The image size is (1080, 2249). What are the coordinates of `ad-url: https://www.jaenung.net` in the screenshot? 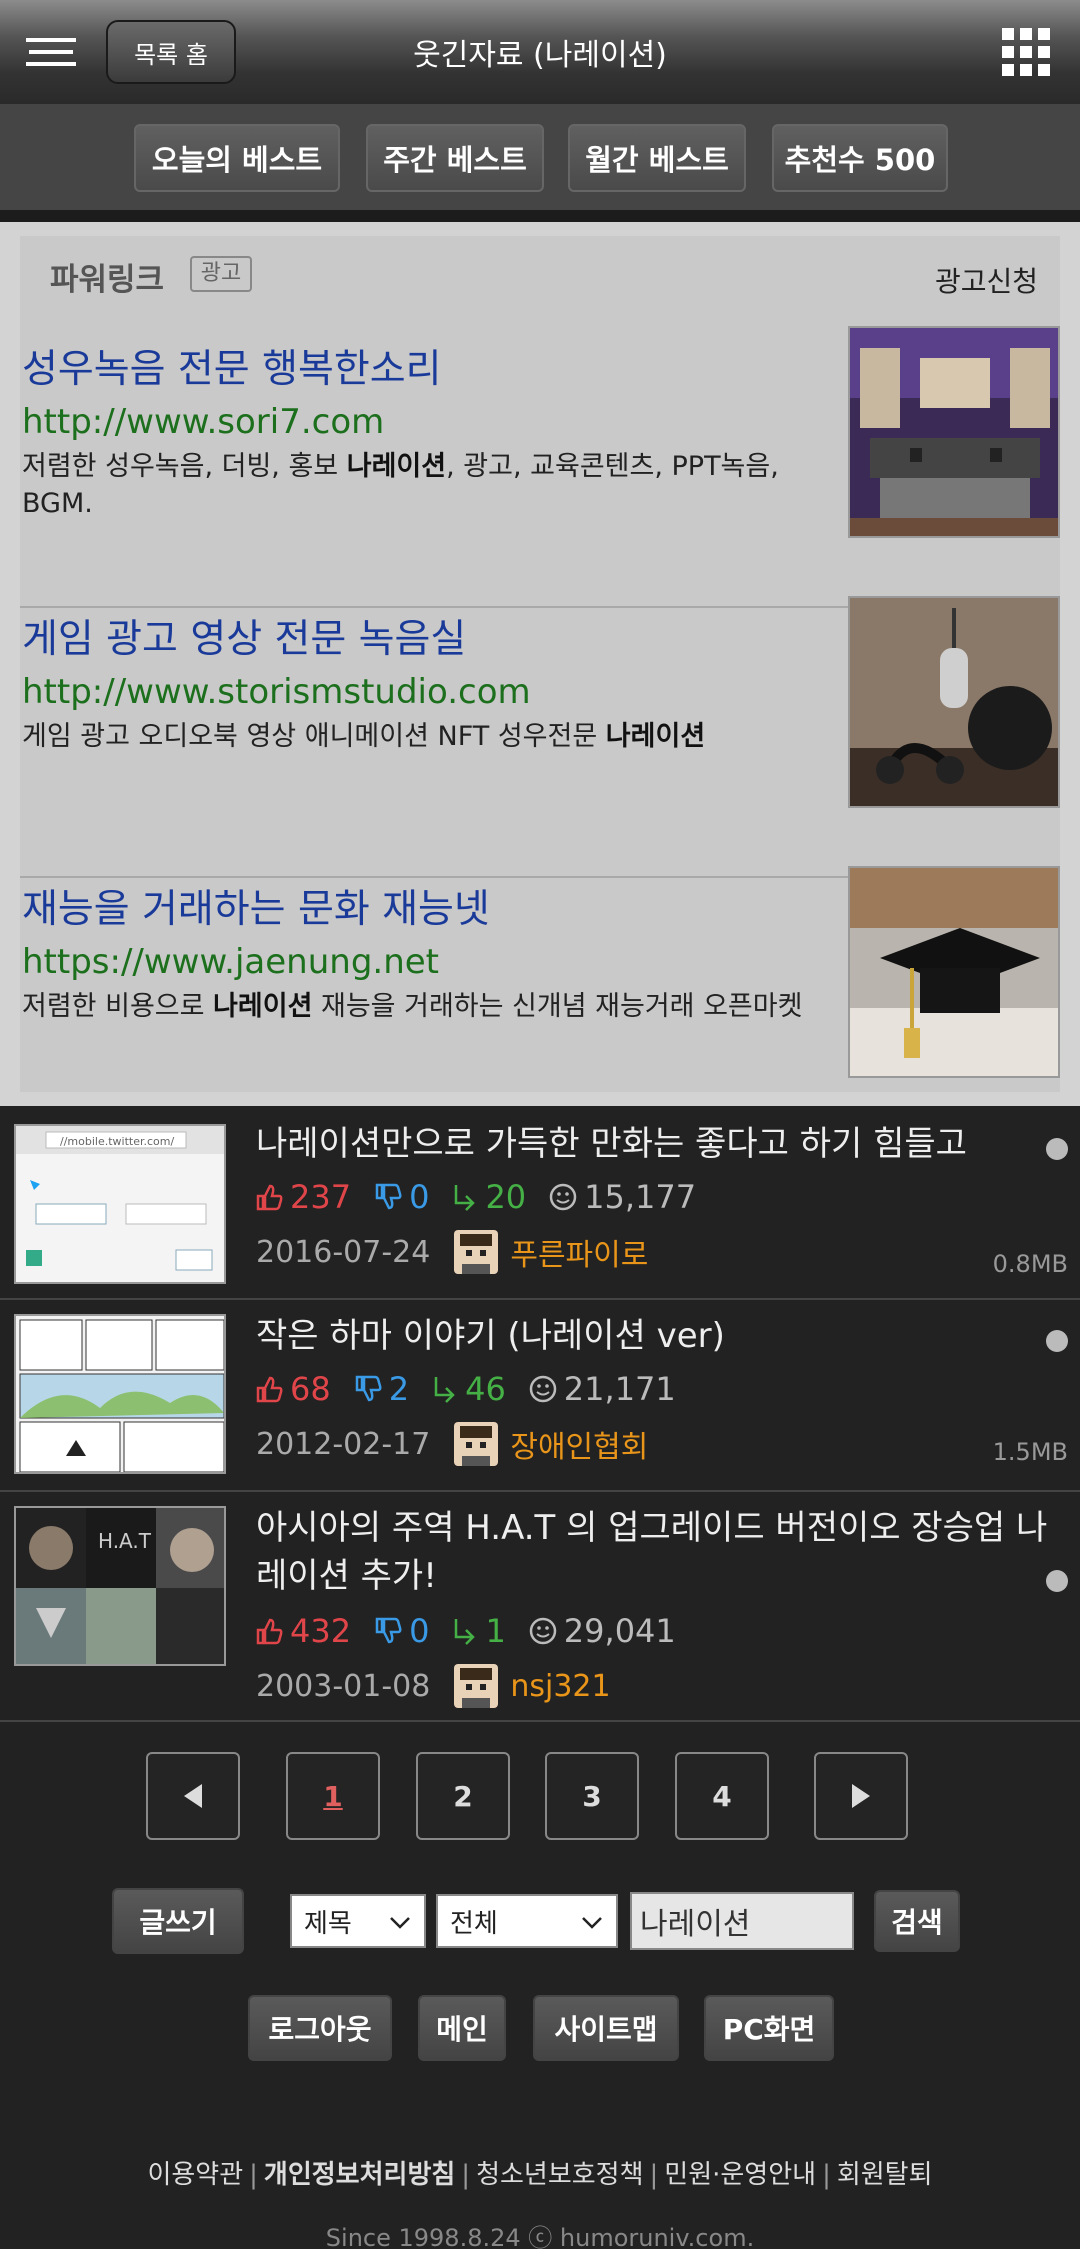 It's located at (230, 962).